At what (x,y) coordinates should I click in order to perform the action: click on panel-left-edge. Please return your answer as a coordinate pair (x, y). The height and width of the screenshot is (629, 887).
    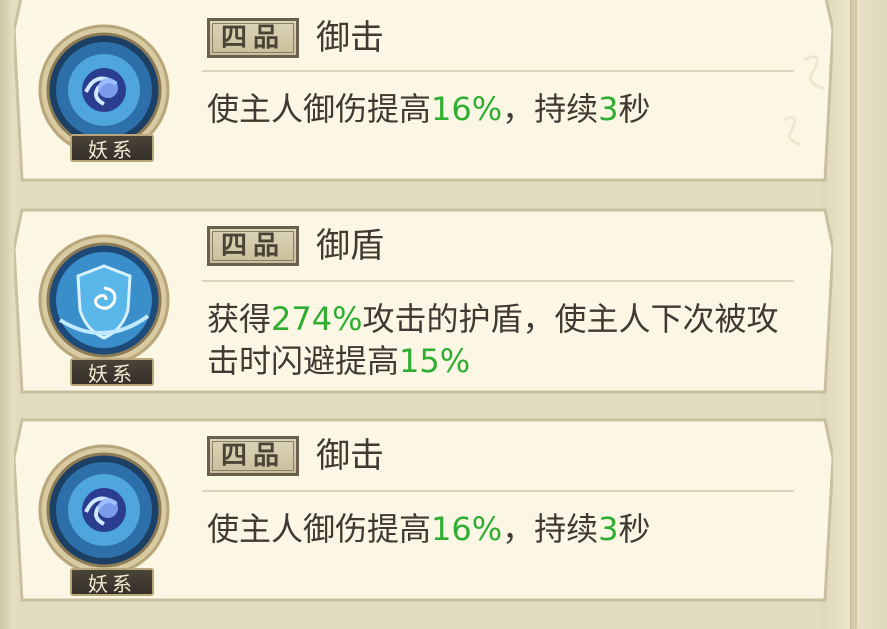
    Looking at the image, I should click on (7, 314).